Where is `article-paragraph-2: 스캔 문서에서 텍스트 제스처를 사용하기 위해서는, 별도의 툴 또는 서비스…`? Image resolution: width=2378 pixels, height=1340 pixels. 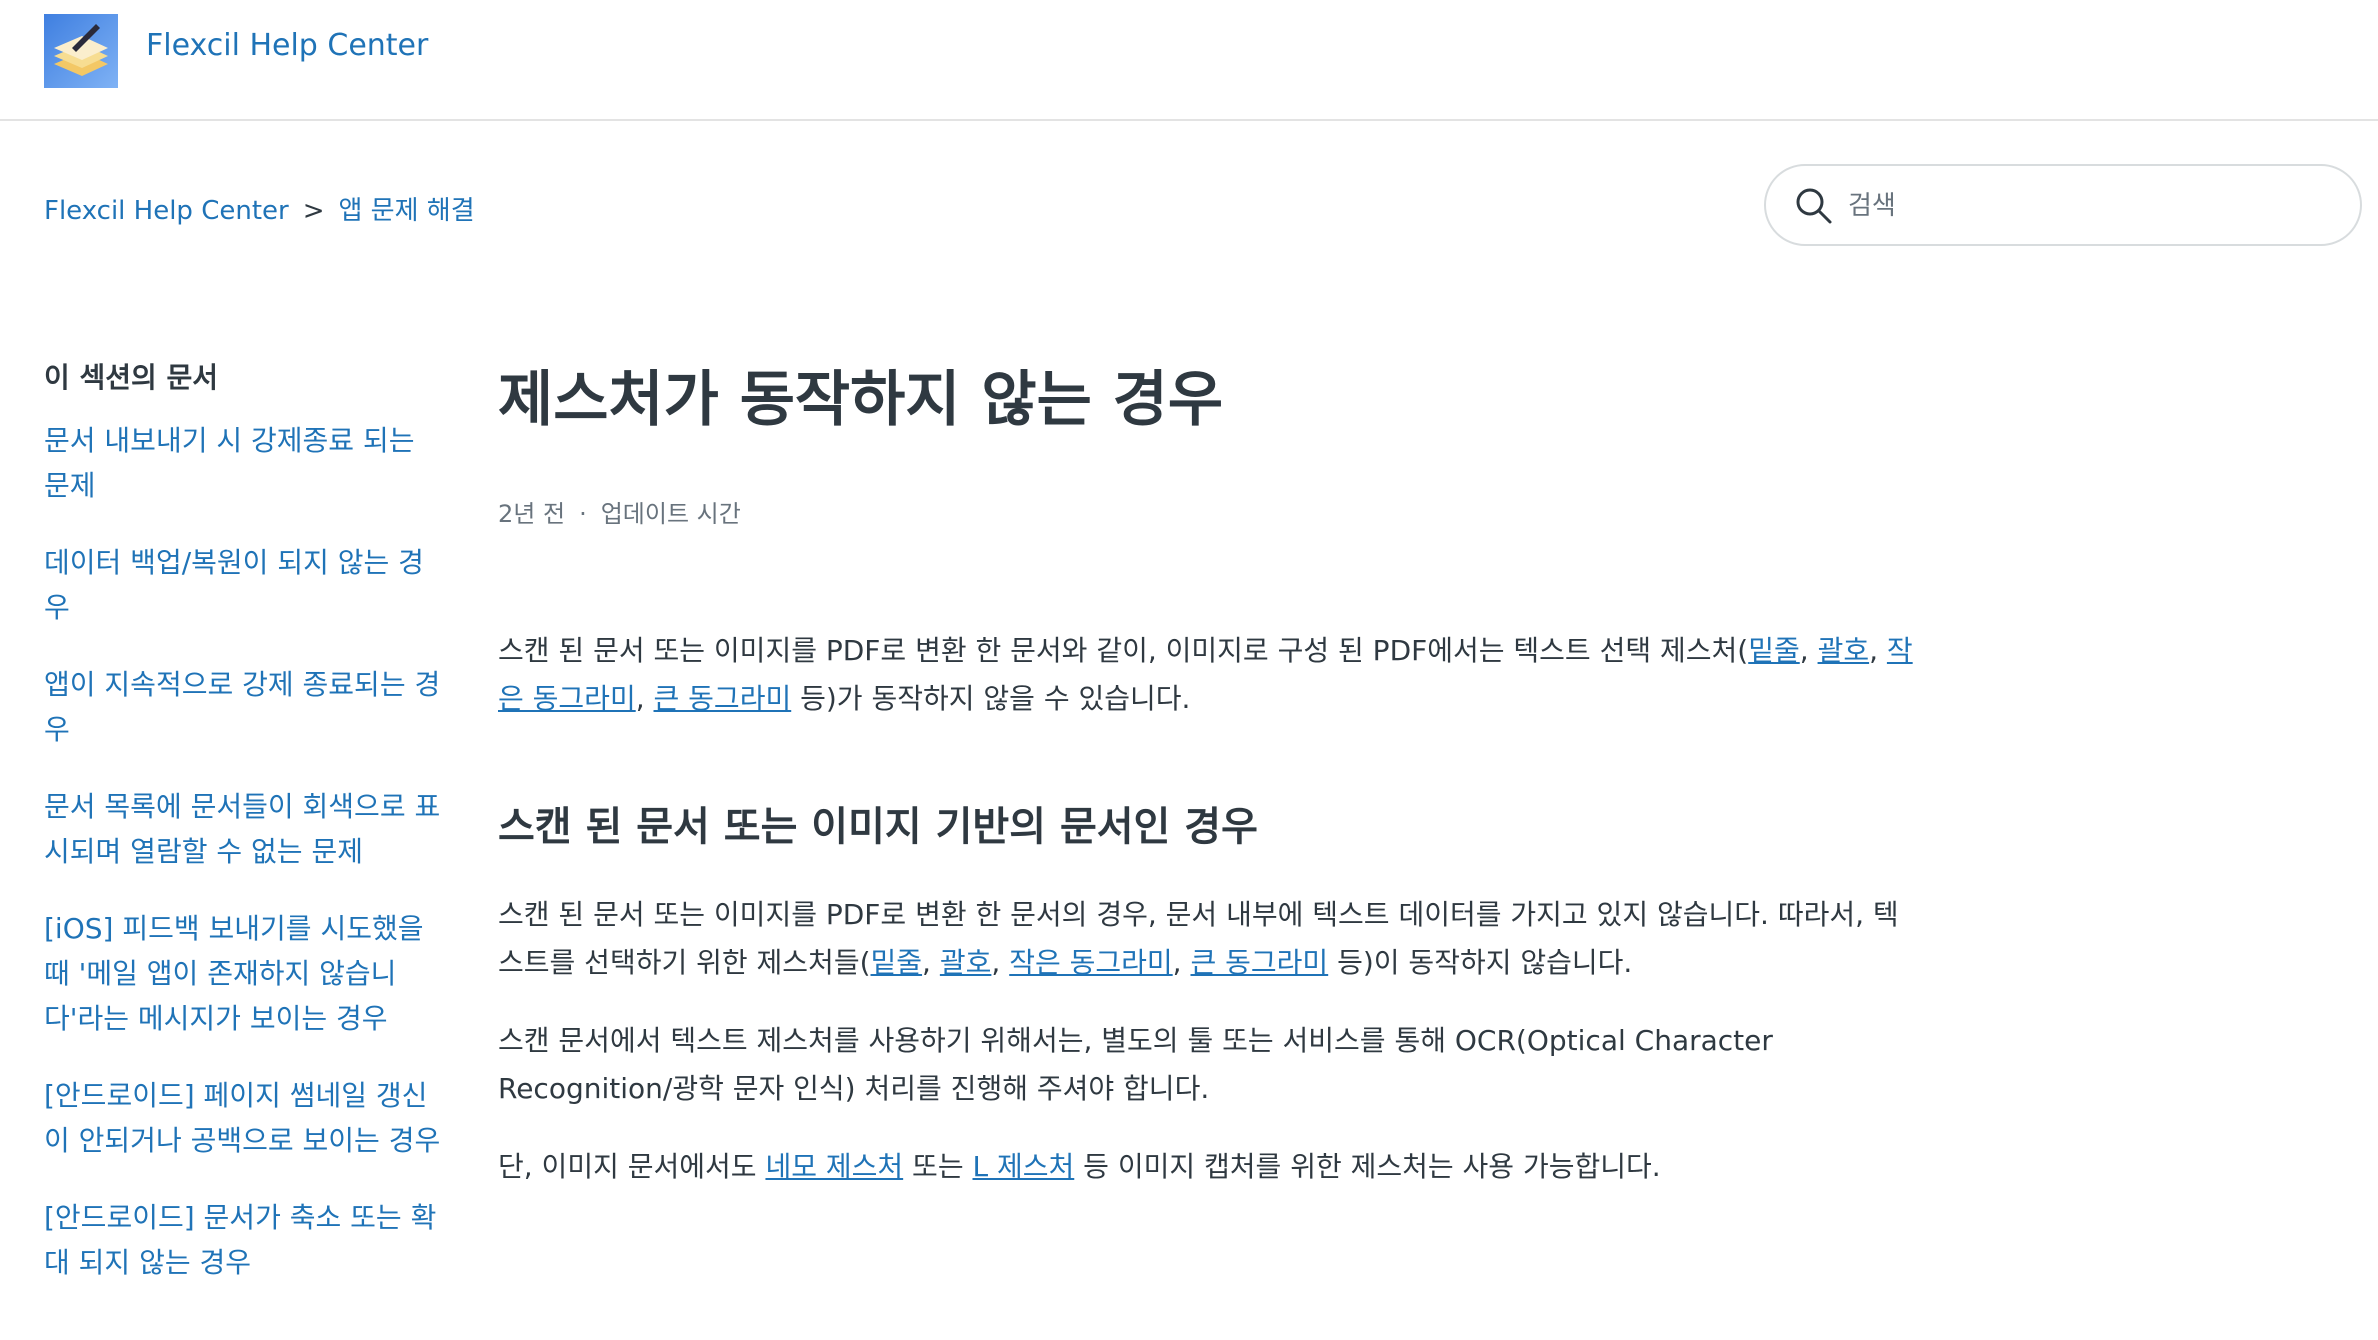 article-paragraph-2: 스캔 문서에서 텍스트 제스처를 사용하기 위해서는, 별도의 툴 또는 서비스… is located at coordinates (1135, 1064).